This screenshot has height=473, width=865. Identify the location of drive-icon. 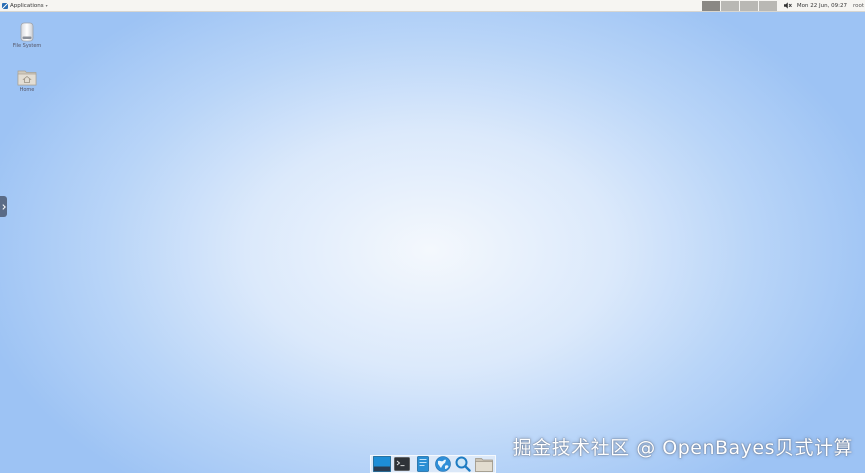
(27, 32).